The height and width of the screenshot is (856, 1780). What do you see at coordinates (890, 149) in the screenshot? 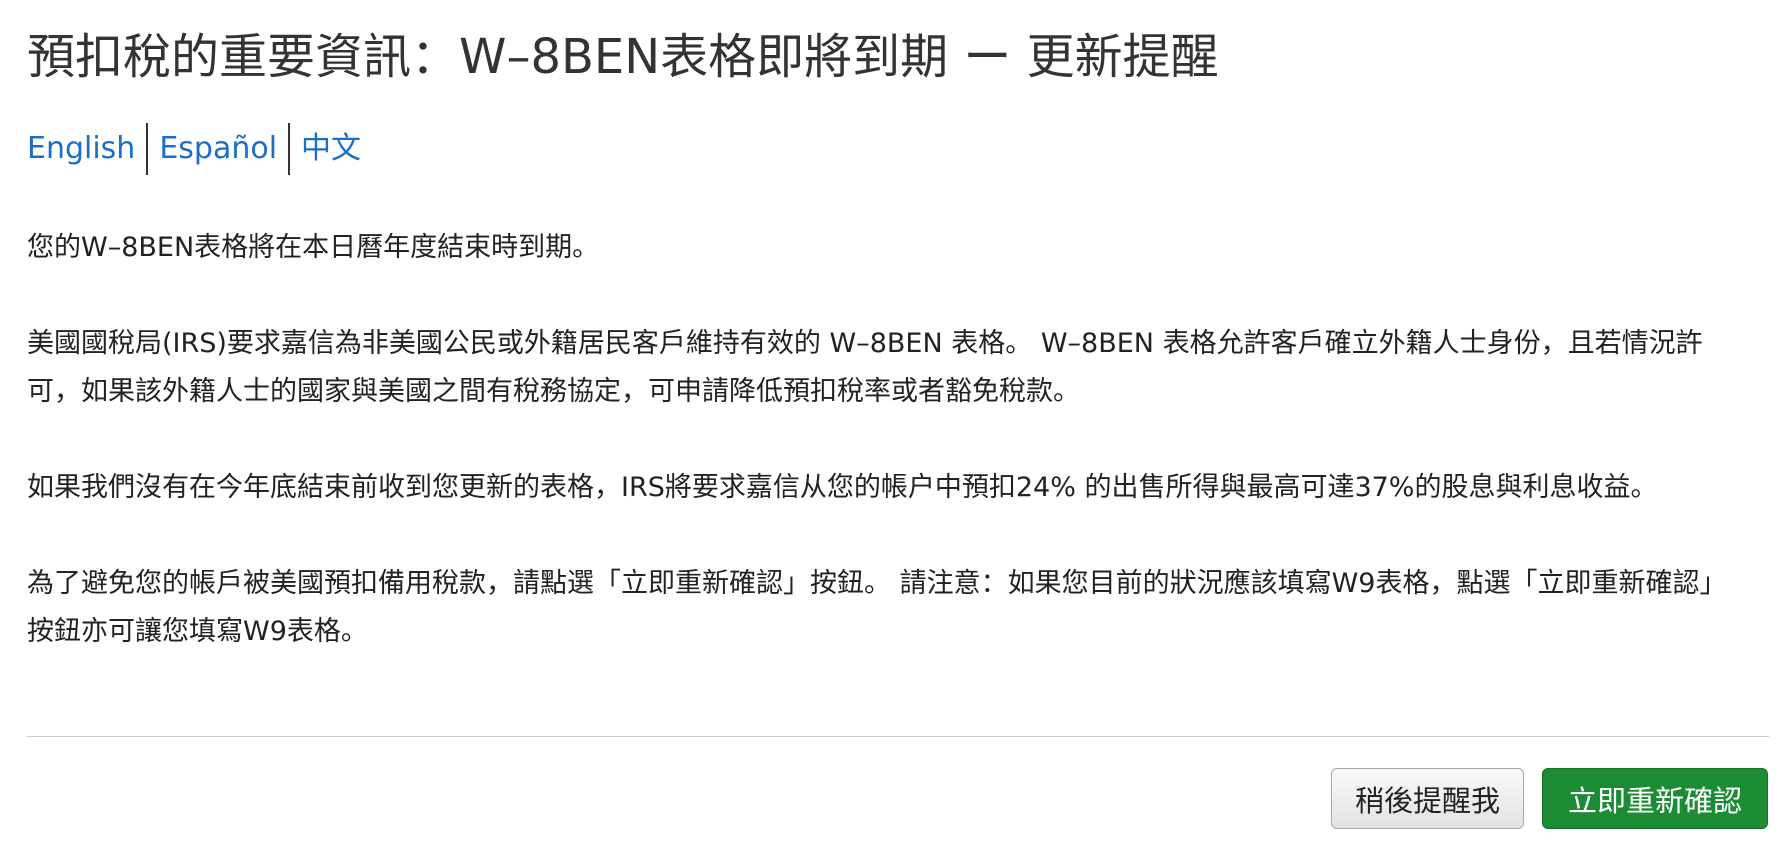
I see `language-selector: English Español 中文` at bounding box center [890, 149].